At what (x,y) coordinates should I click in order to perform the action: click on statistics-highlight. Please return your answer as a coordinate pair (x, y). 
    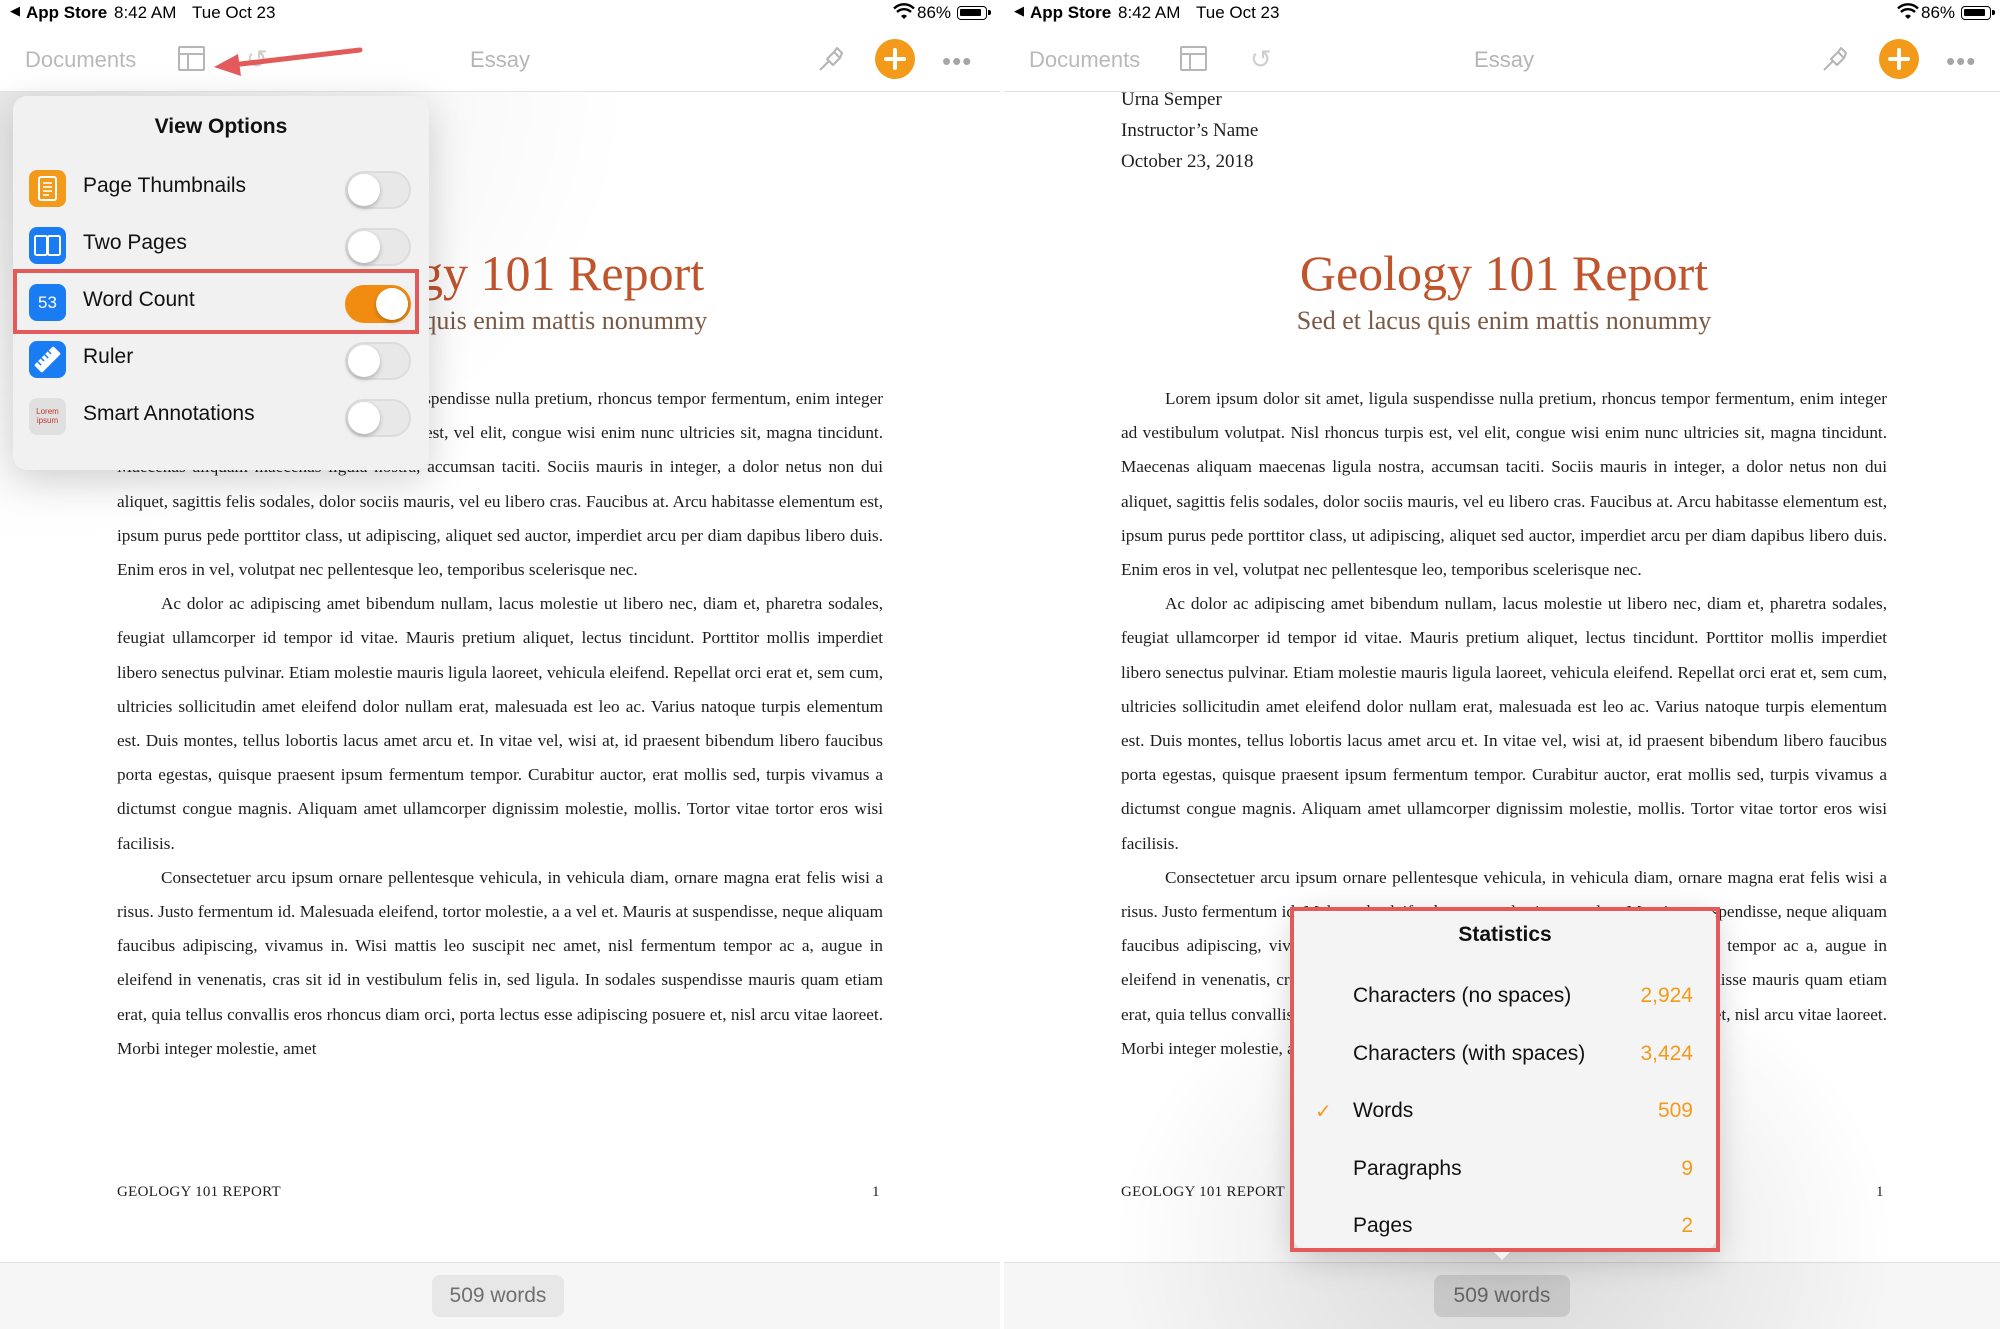
    Looking at the image, I should click on (1505, 1079).